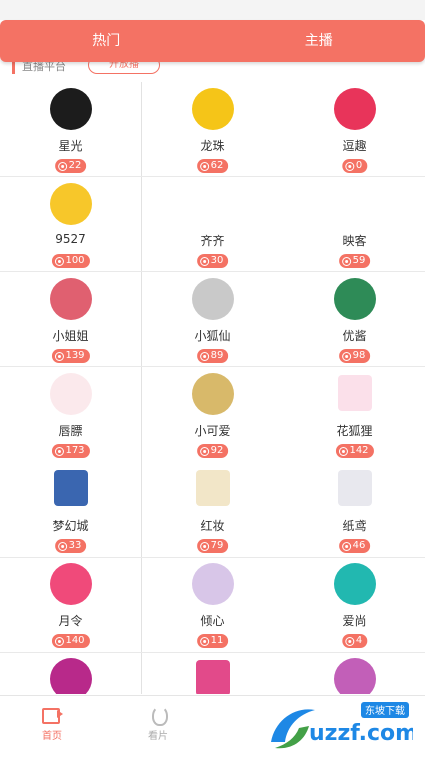 This screenshot has width=425, height=757. Describe the element at coordinates (319, 41) in the screenshot. I see `tab-anchors: 主播` at that location.